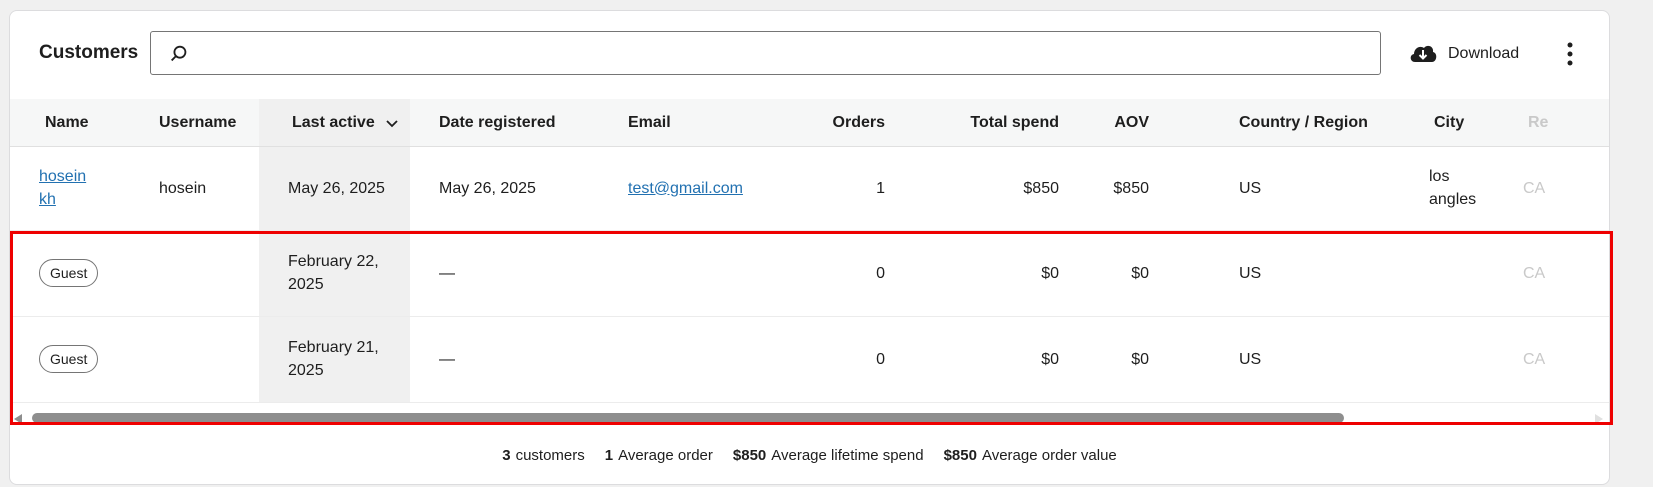  I want to click on cloud-download-icon, so click(1423, 53).